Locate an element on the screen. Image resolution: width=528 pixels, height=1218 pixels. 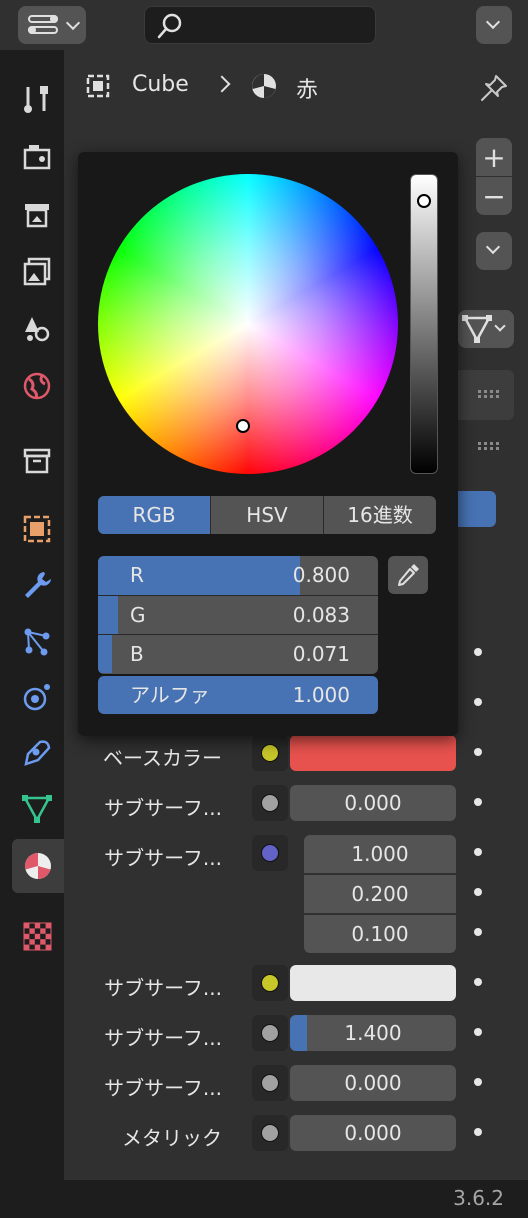
tab-material is located at coordinates (38, 866).